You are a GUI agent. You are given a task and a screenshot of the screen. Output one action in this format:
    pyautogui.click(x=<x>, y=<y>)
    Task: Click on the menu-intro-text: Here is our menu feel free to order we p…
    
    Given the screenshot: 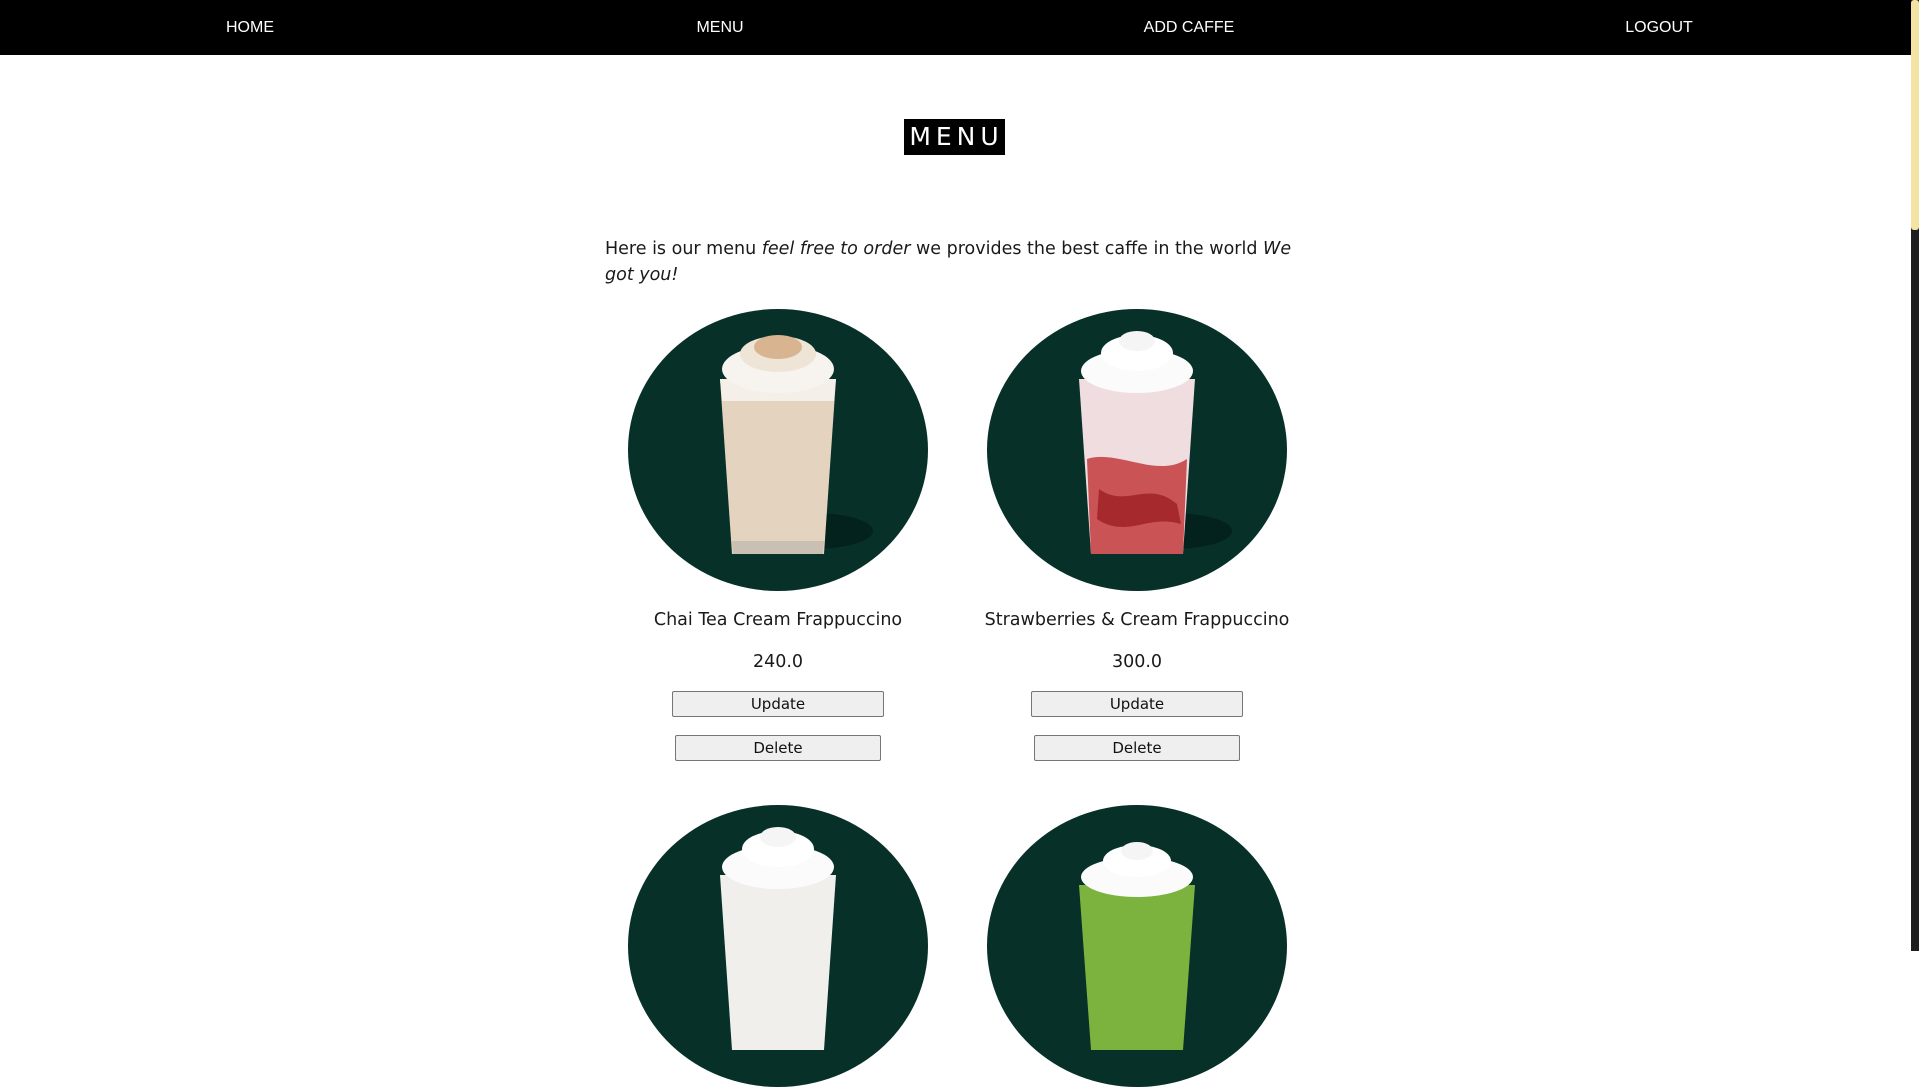 What is the action you would take?
    pyautogui.click(x=950, y=262)
    